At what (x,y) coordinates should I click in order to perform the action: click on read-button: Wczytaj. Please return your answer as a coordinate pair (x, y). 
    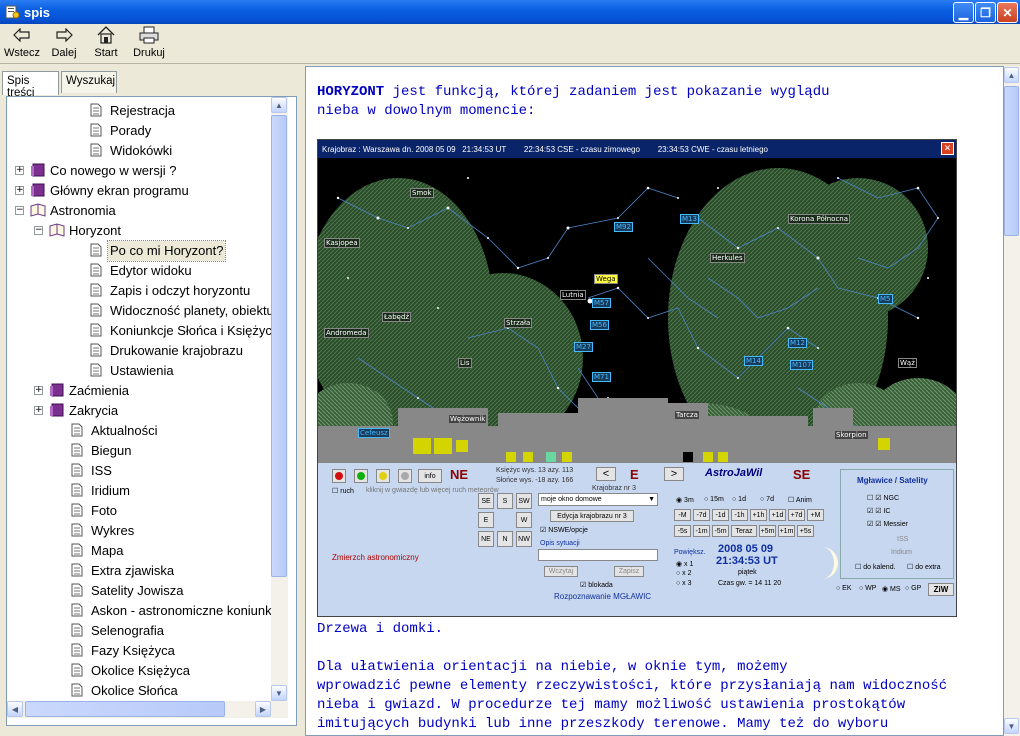
    Looking at the image, I should click on (561, 571).